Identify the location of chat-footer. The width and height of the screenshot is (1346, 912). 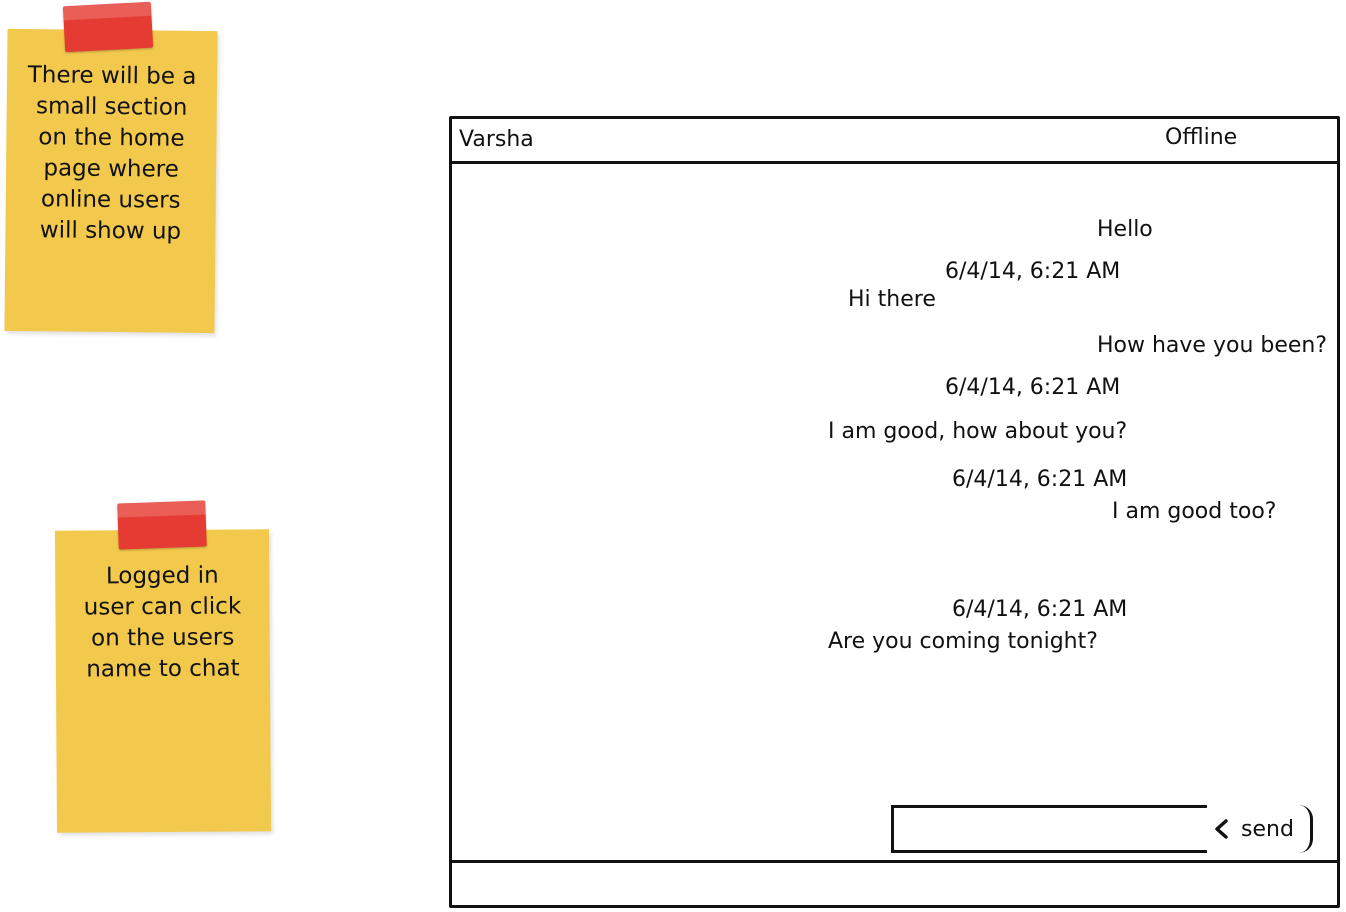
(894, 882).